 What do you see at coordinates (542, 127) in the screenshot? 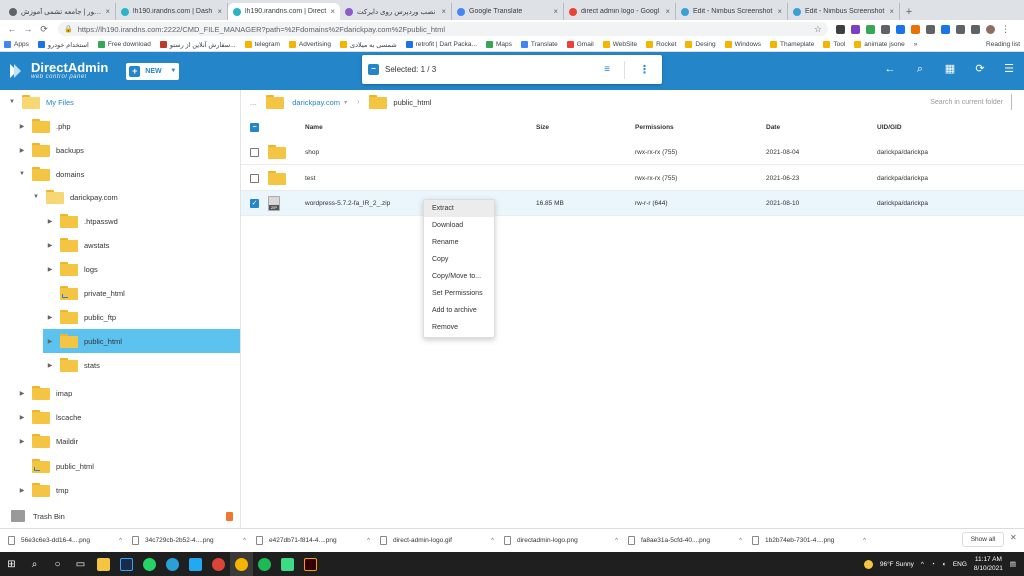
I see `column-size: Size` at bounding box center [542, 127].